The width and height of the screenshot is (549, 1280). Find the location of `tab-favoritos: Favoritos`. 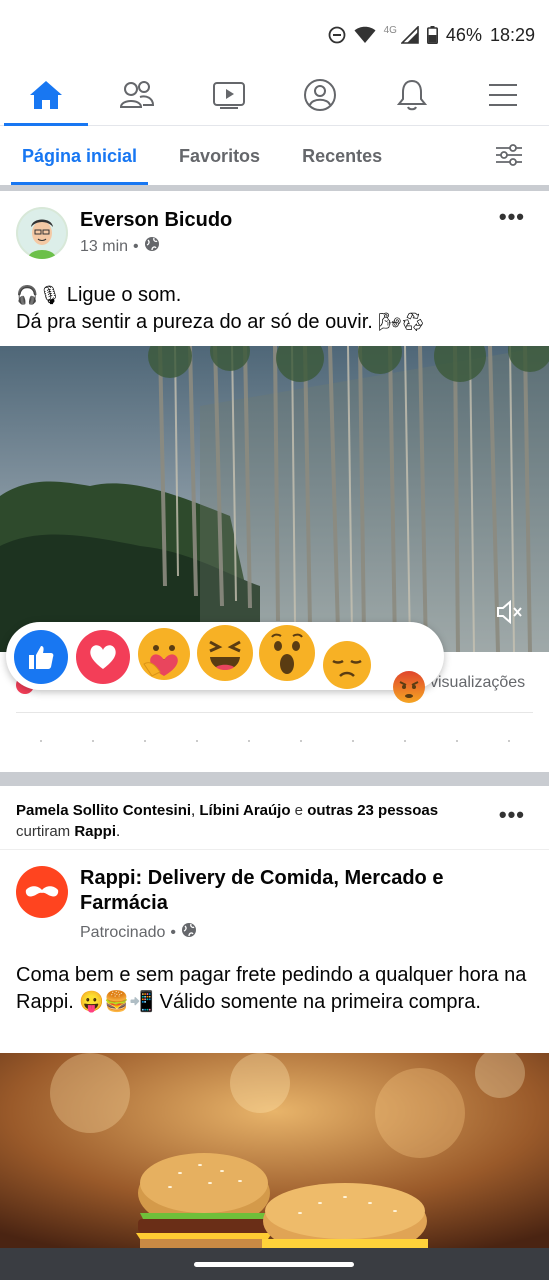

tab-favoritos: Favoritos is located at coordinates (219, 156).